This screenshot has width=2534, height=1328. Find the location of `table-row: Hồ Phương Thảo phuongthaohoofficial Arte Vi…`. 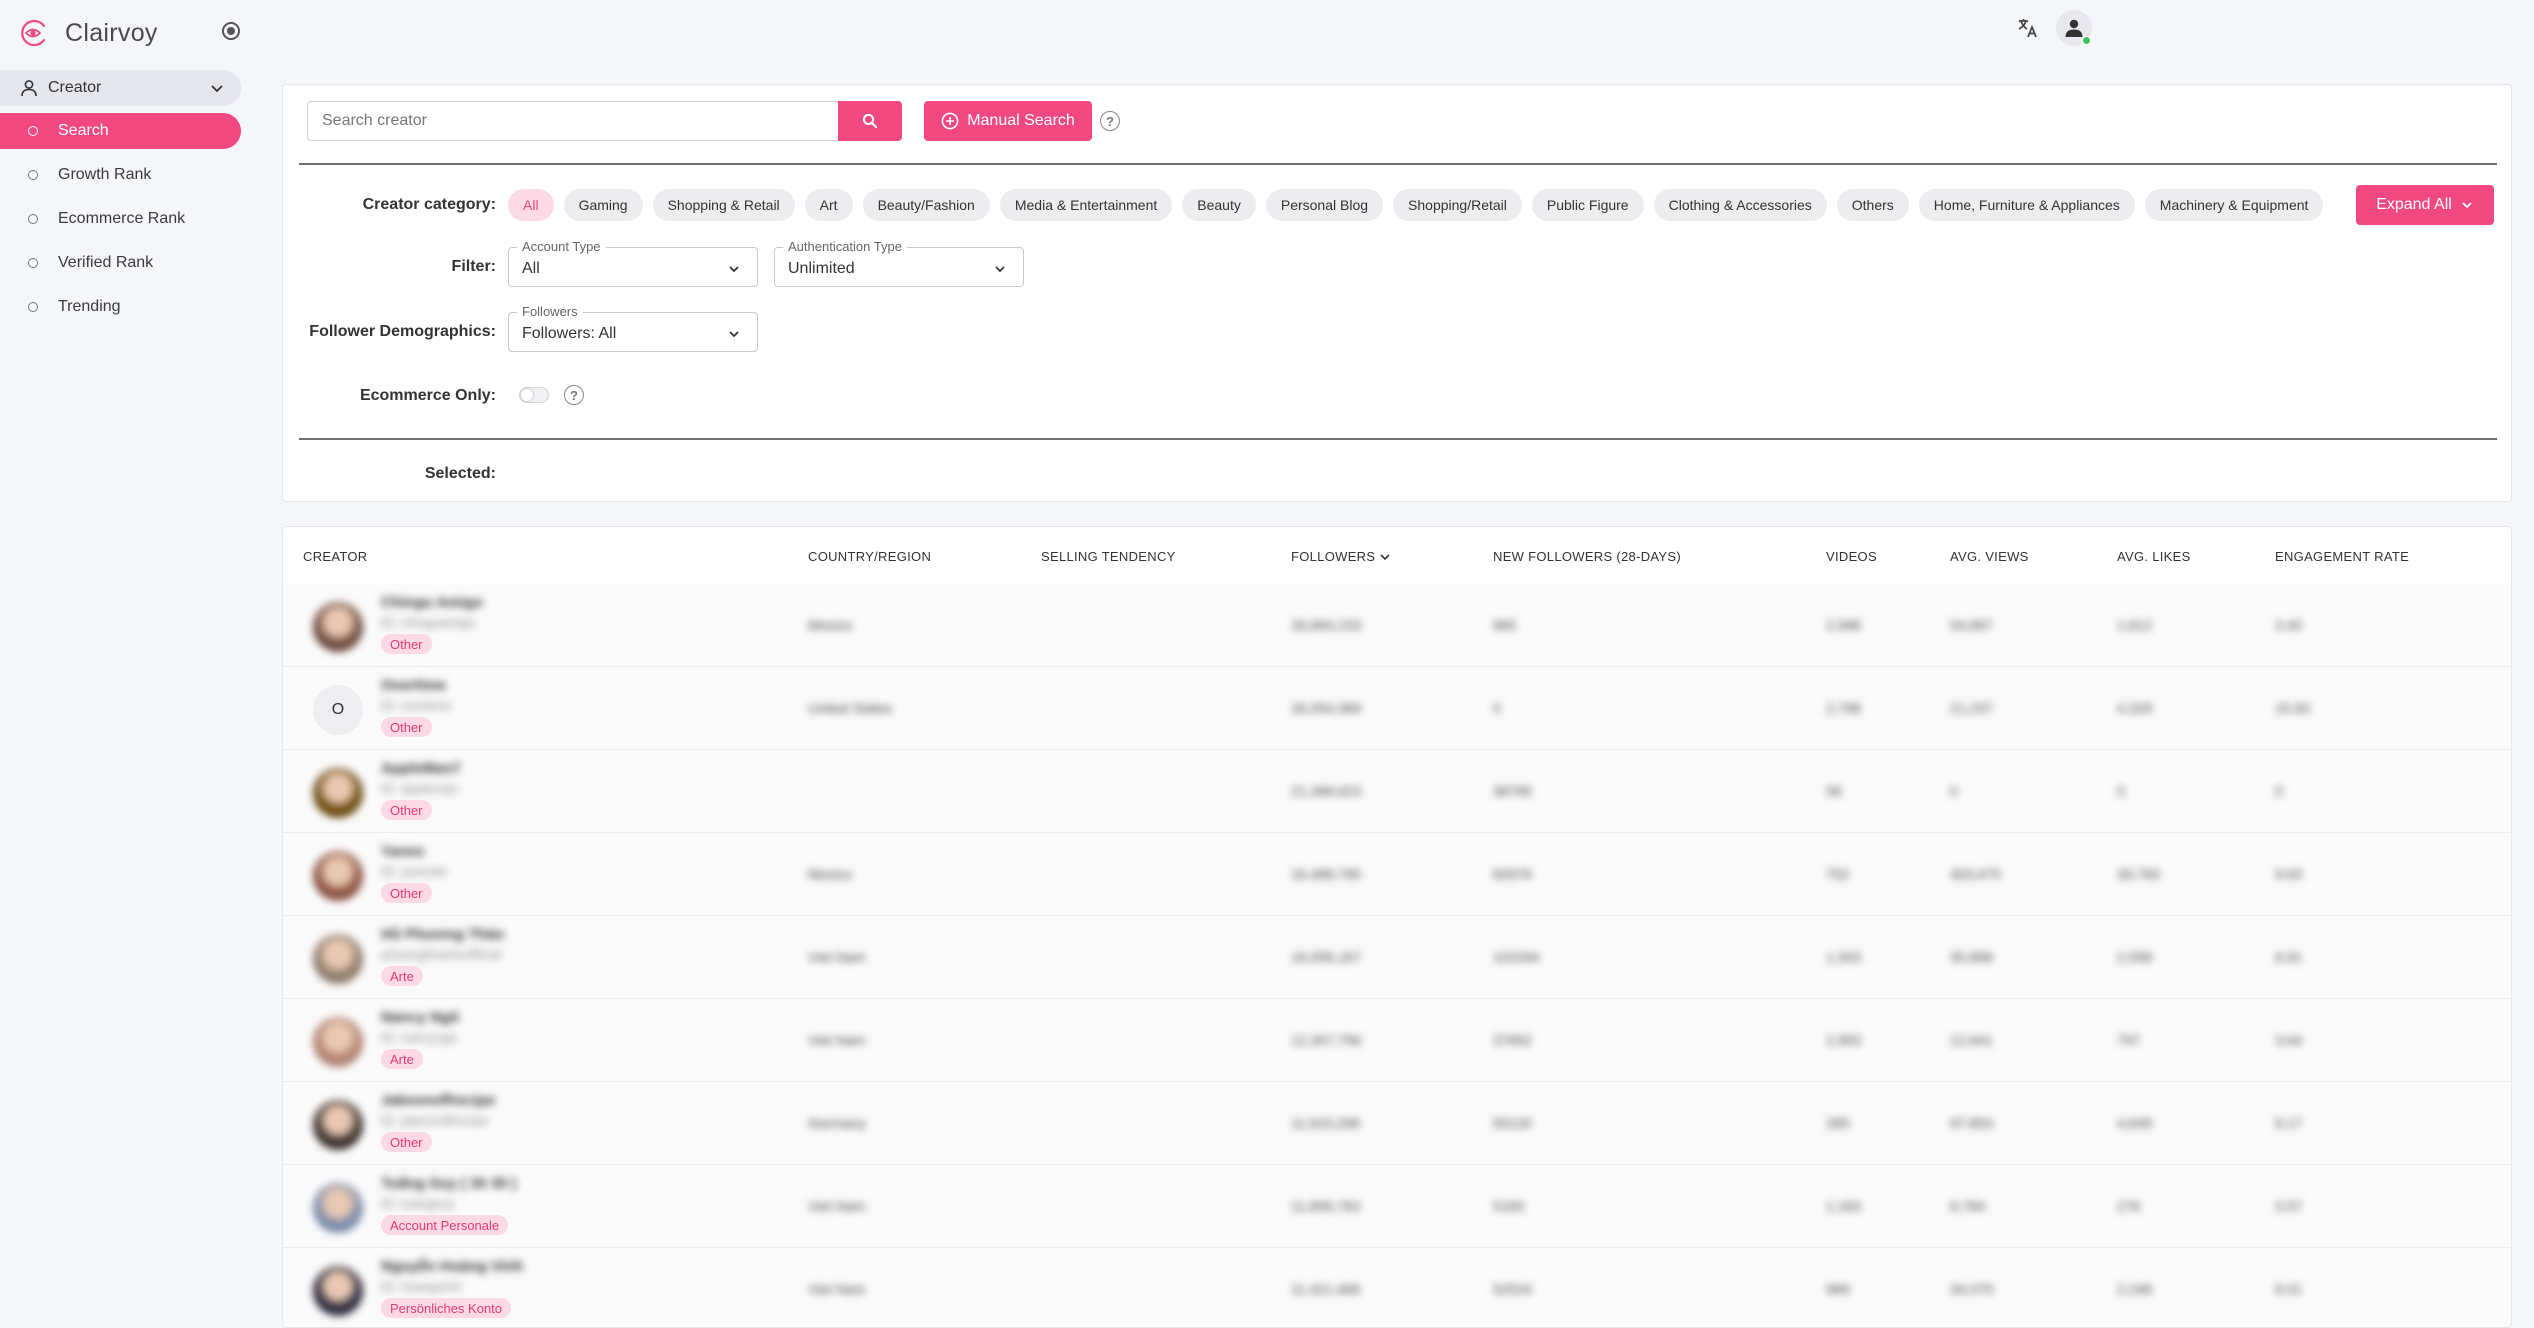

table-row: Hồ Phương Thảo phuongthaohoofficial Arte Vi… is located at coordinates (1397, 957).